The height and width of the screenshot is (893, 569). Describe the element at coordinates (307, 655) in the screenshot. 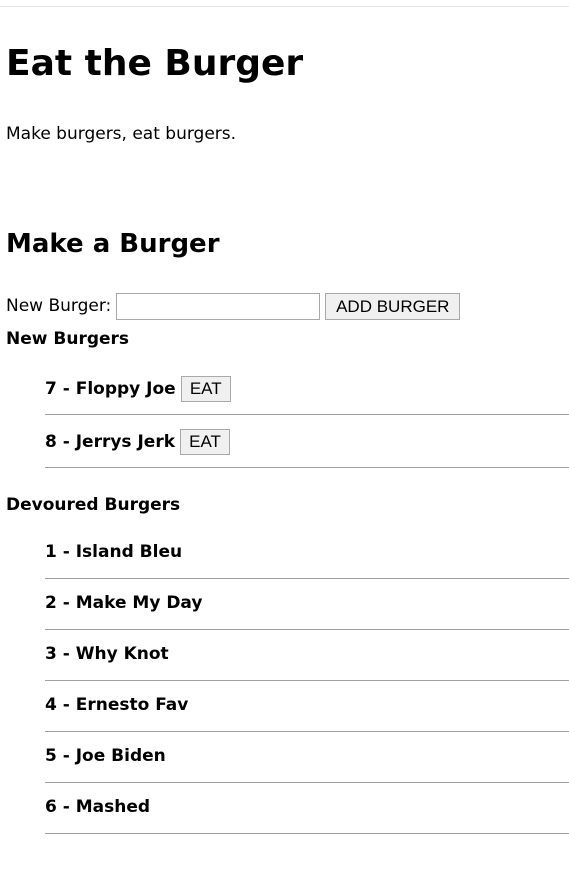

I see `devoured-burger-item: 3 - Why Knot` at that location.